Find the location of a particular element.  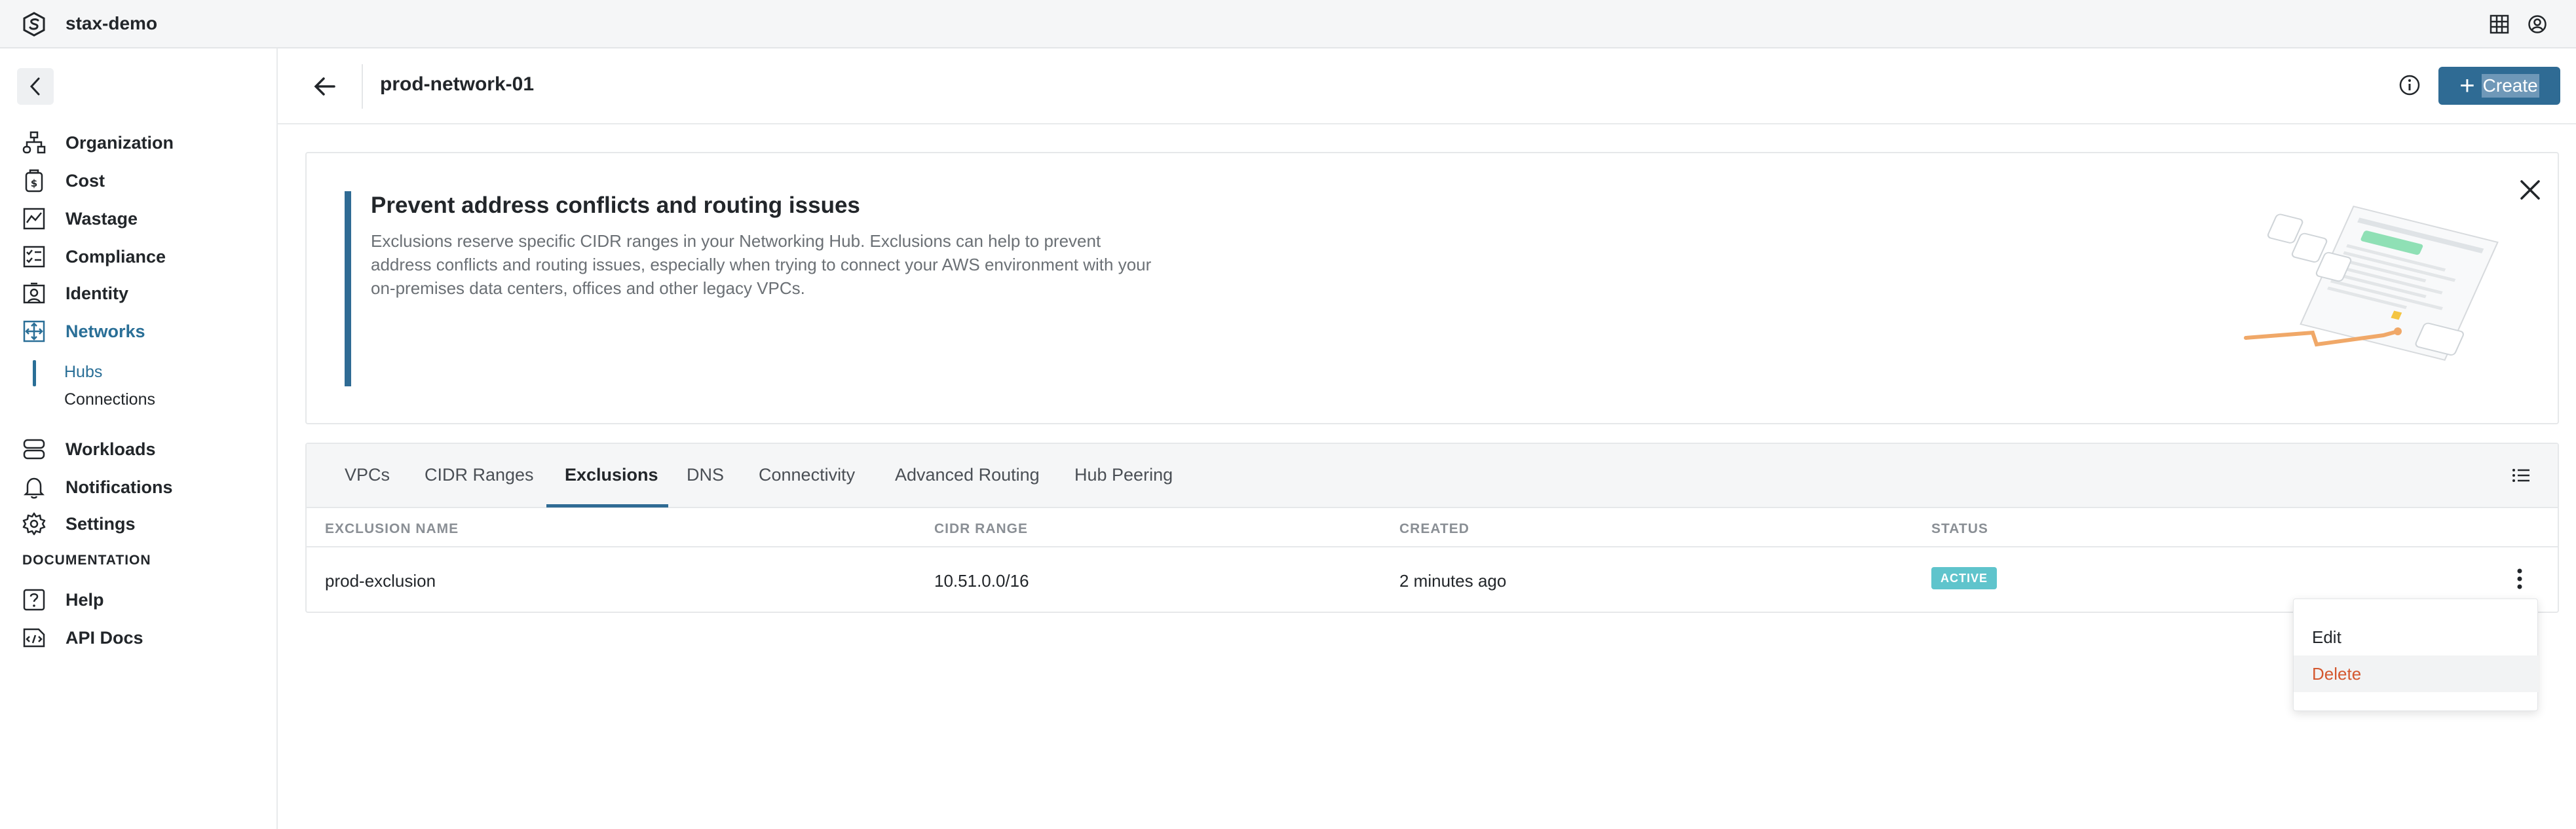

table-header-divider is located at coordinates (1433, 546).